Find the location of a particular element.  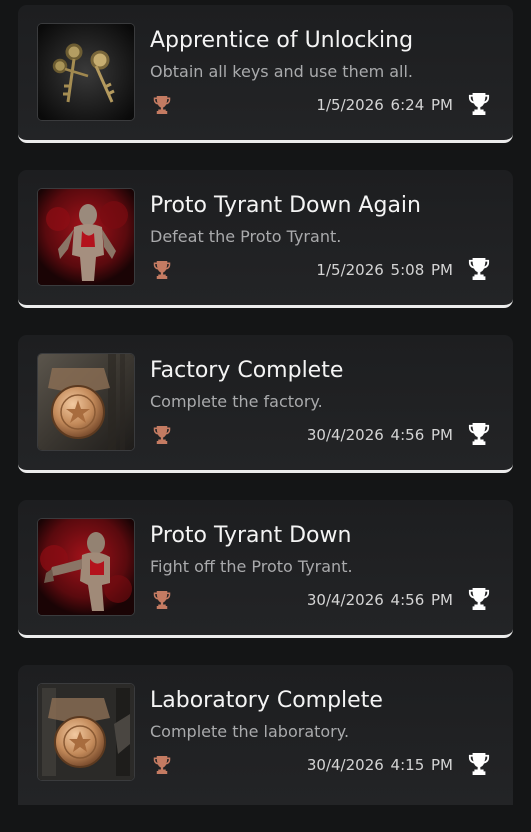

trophy-title: Laboratory Complete is located at coordinates (266, 700).